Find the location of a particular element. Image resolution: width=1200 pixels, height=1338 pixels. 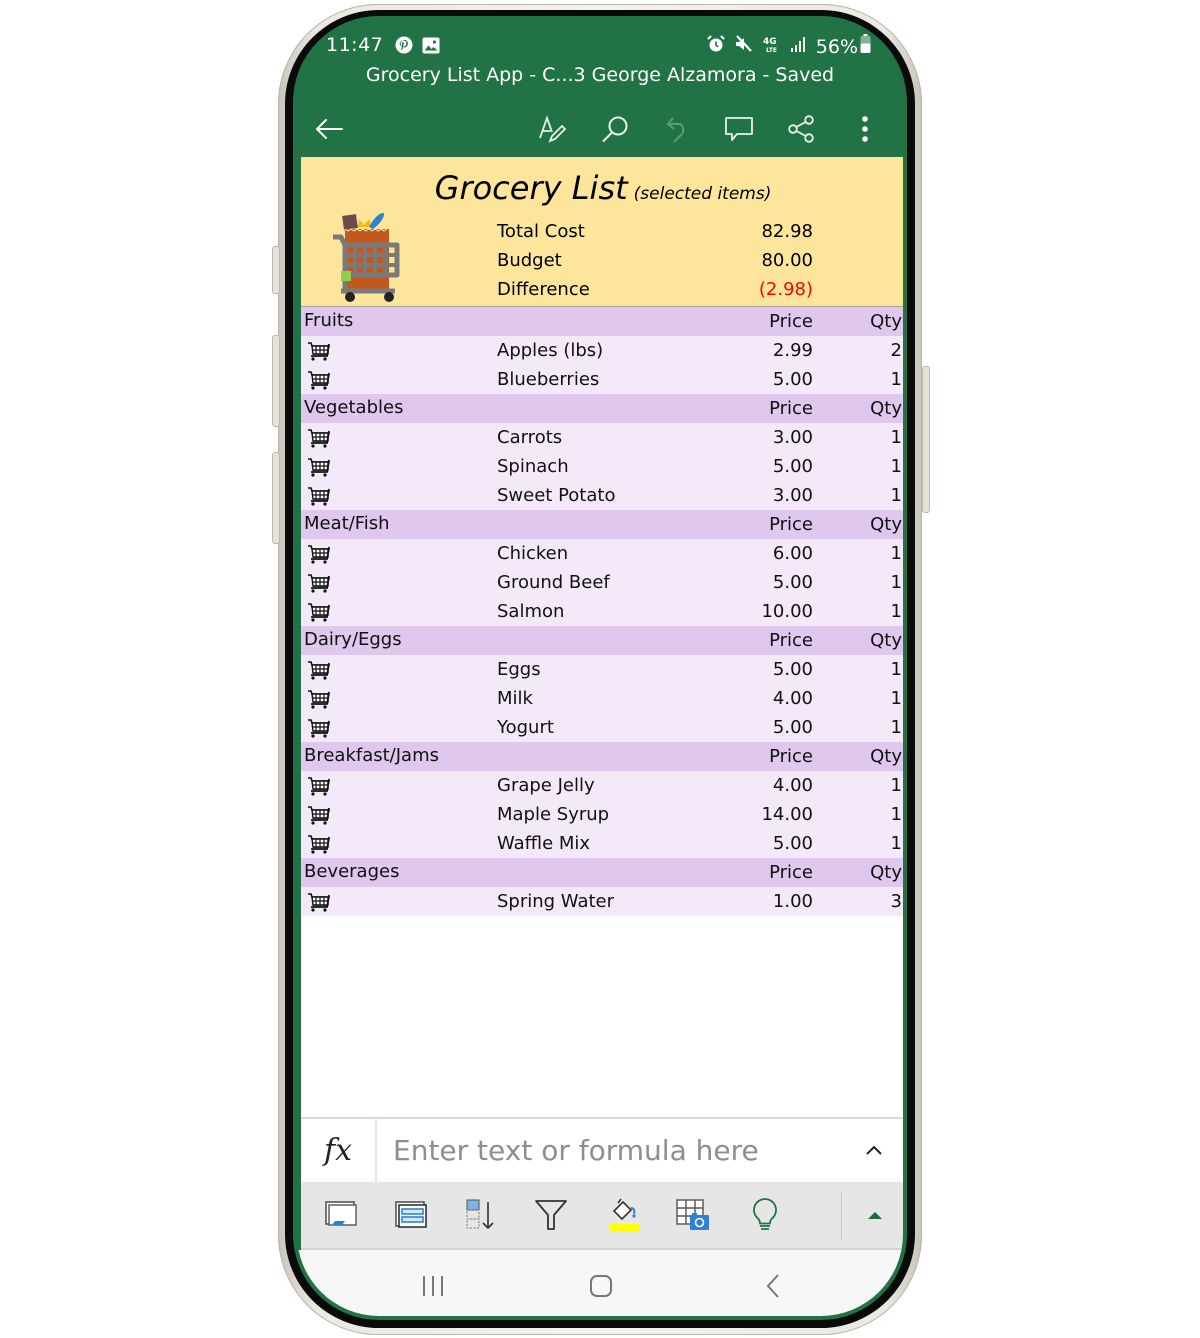

app-toolbar is located at coordinates (600, 129).